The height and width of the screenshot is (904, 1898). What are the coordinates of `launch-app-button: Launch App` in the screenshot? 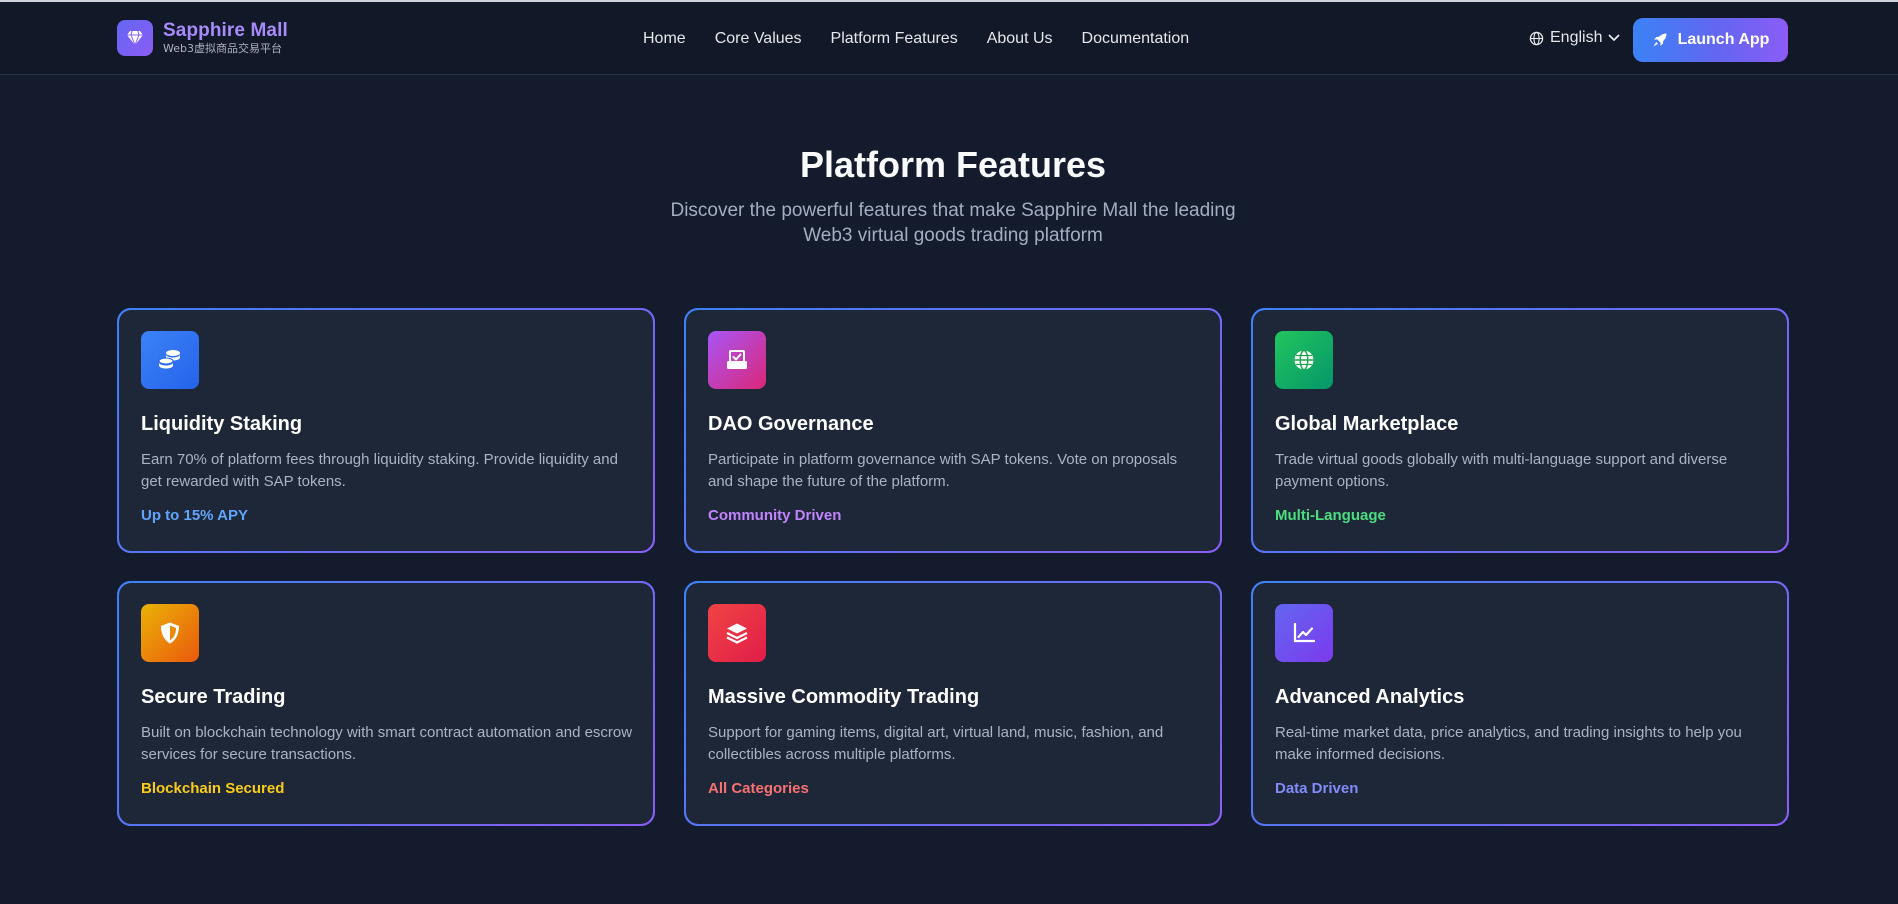 It's located at (1710, 40).